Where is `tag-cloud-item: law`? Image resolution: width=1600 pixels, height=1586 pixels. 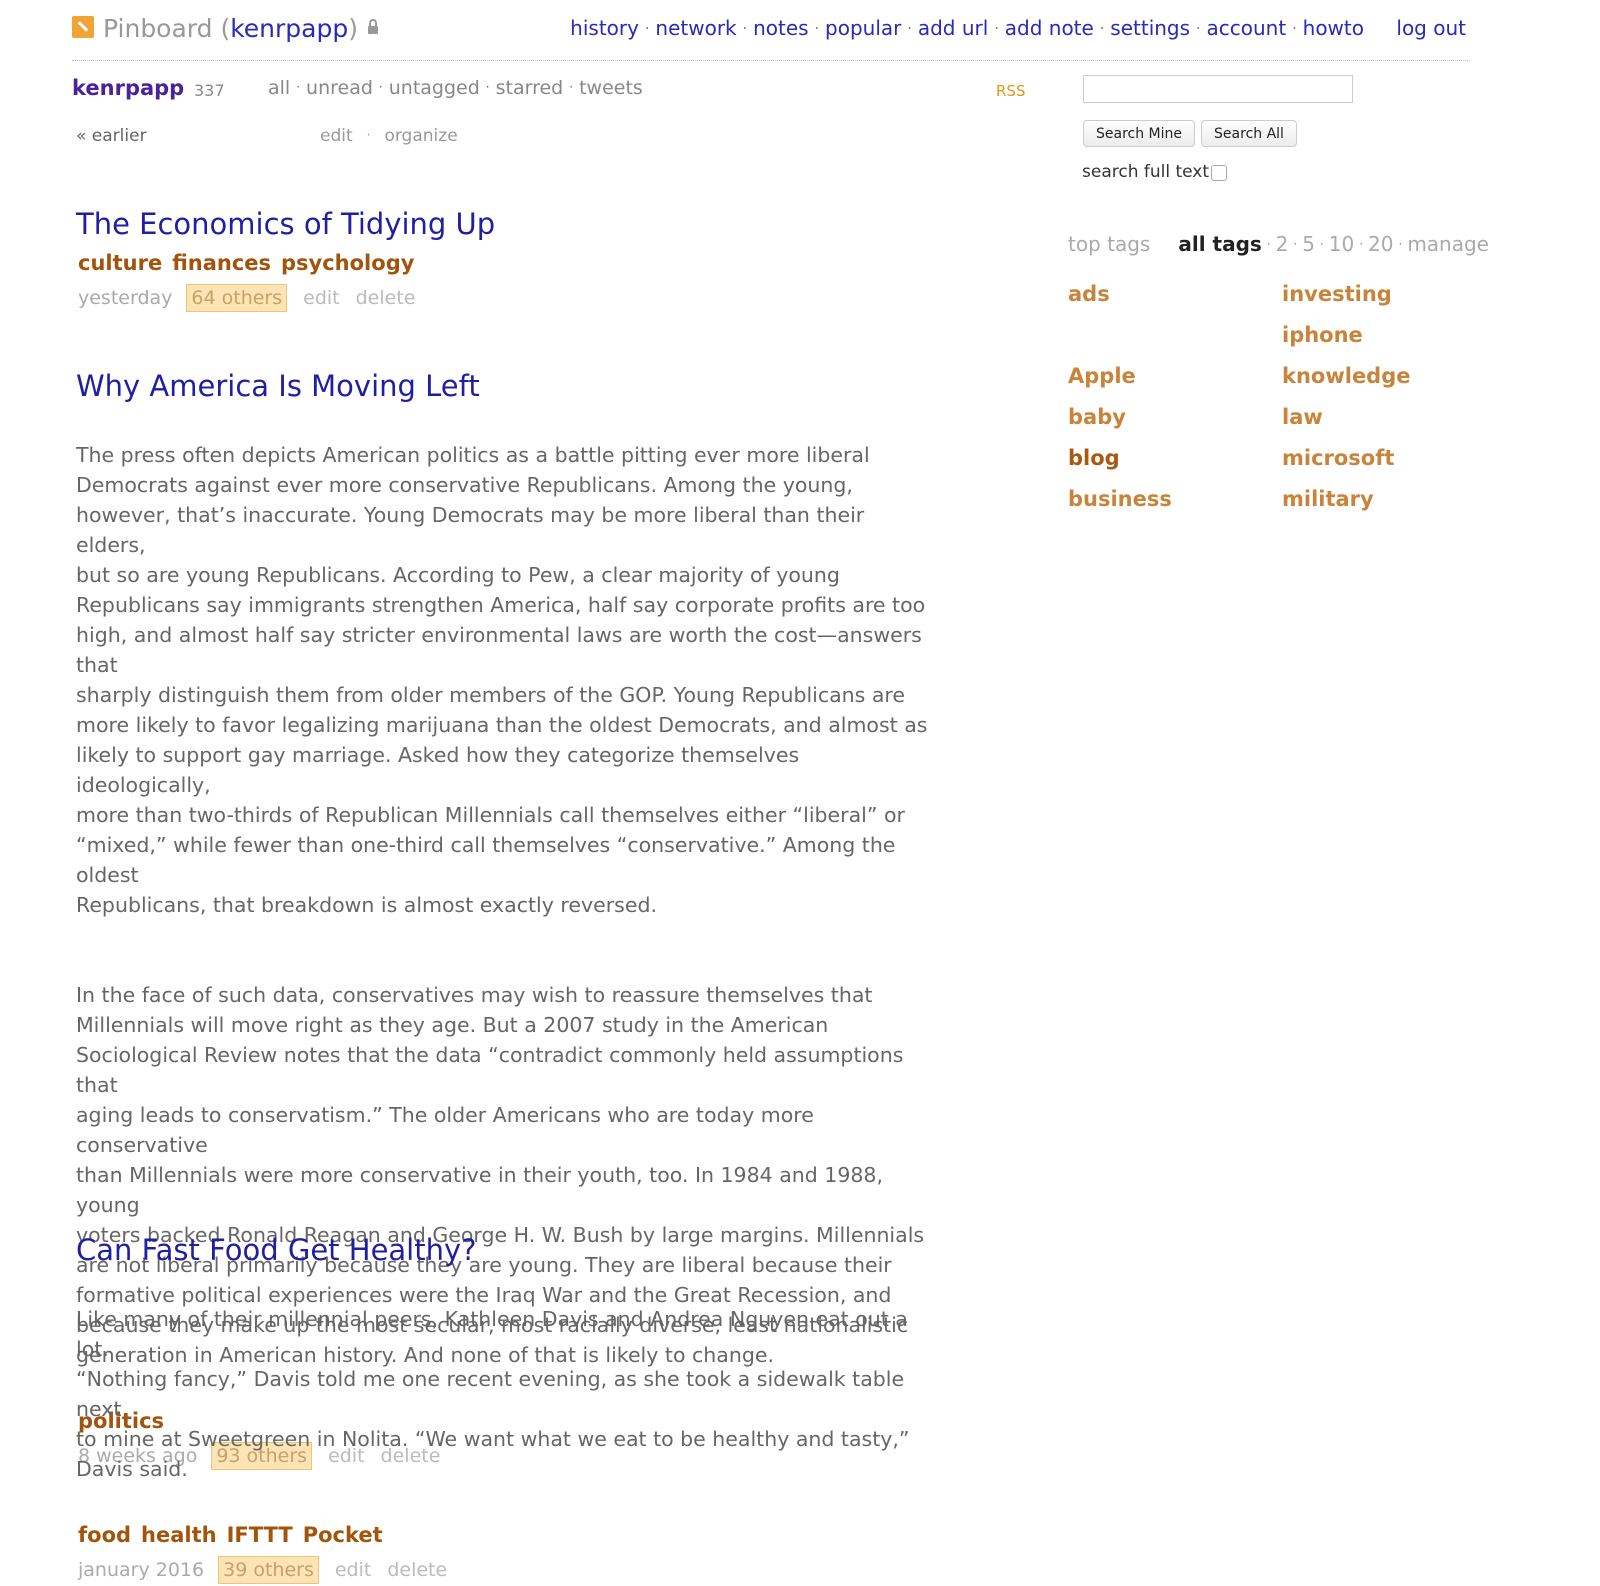 tag-cloud-item: law is located at coordinates (1346, 423).